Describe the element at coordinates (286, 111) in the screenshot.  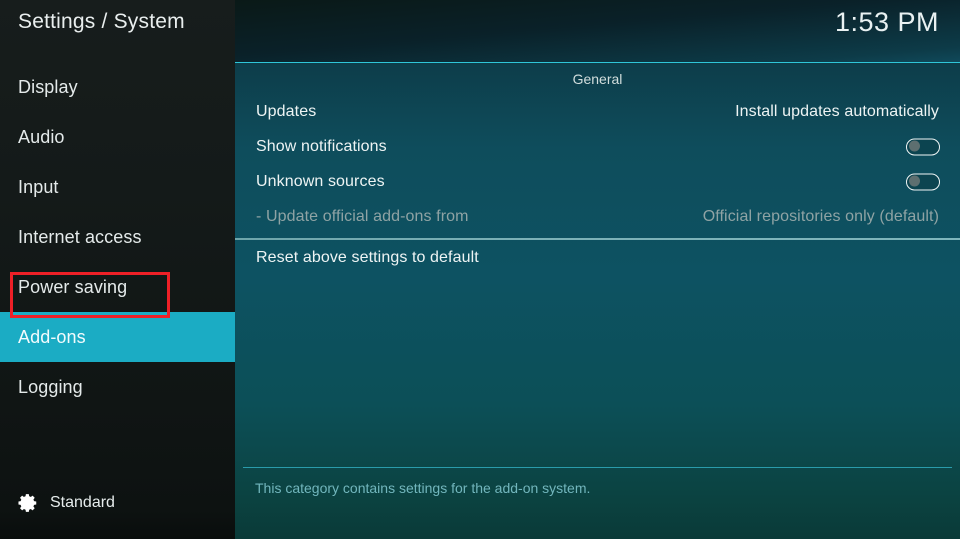
I see `settings-row-label: Updates` at that location.